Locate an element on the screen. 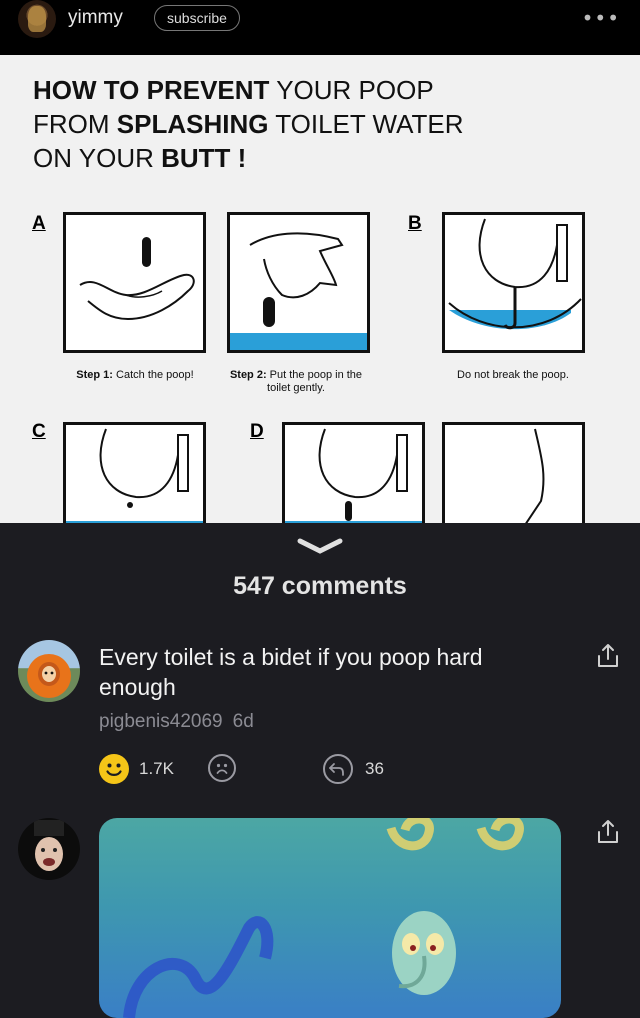  panel-d is located at coordinates (353, 472).